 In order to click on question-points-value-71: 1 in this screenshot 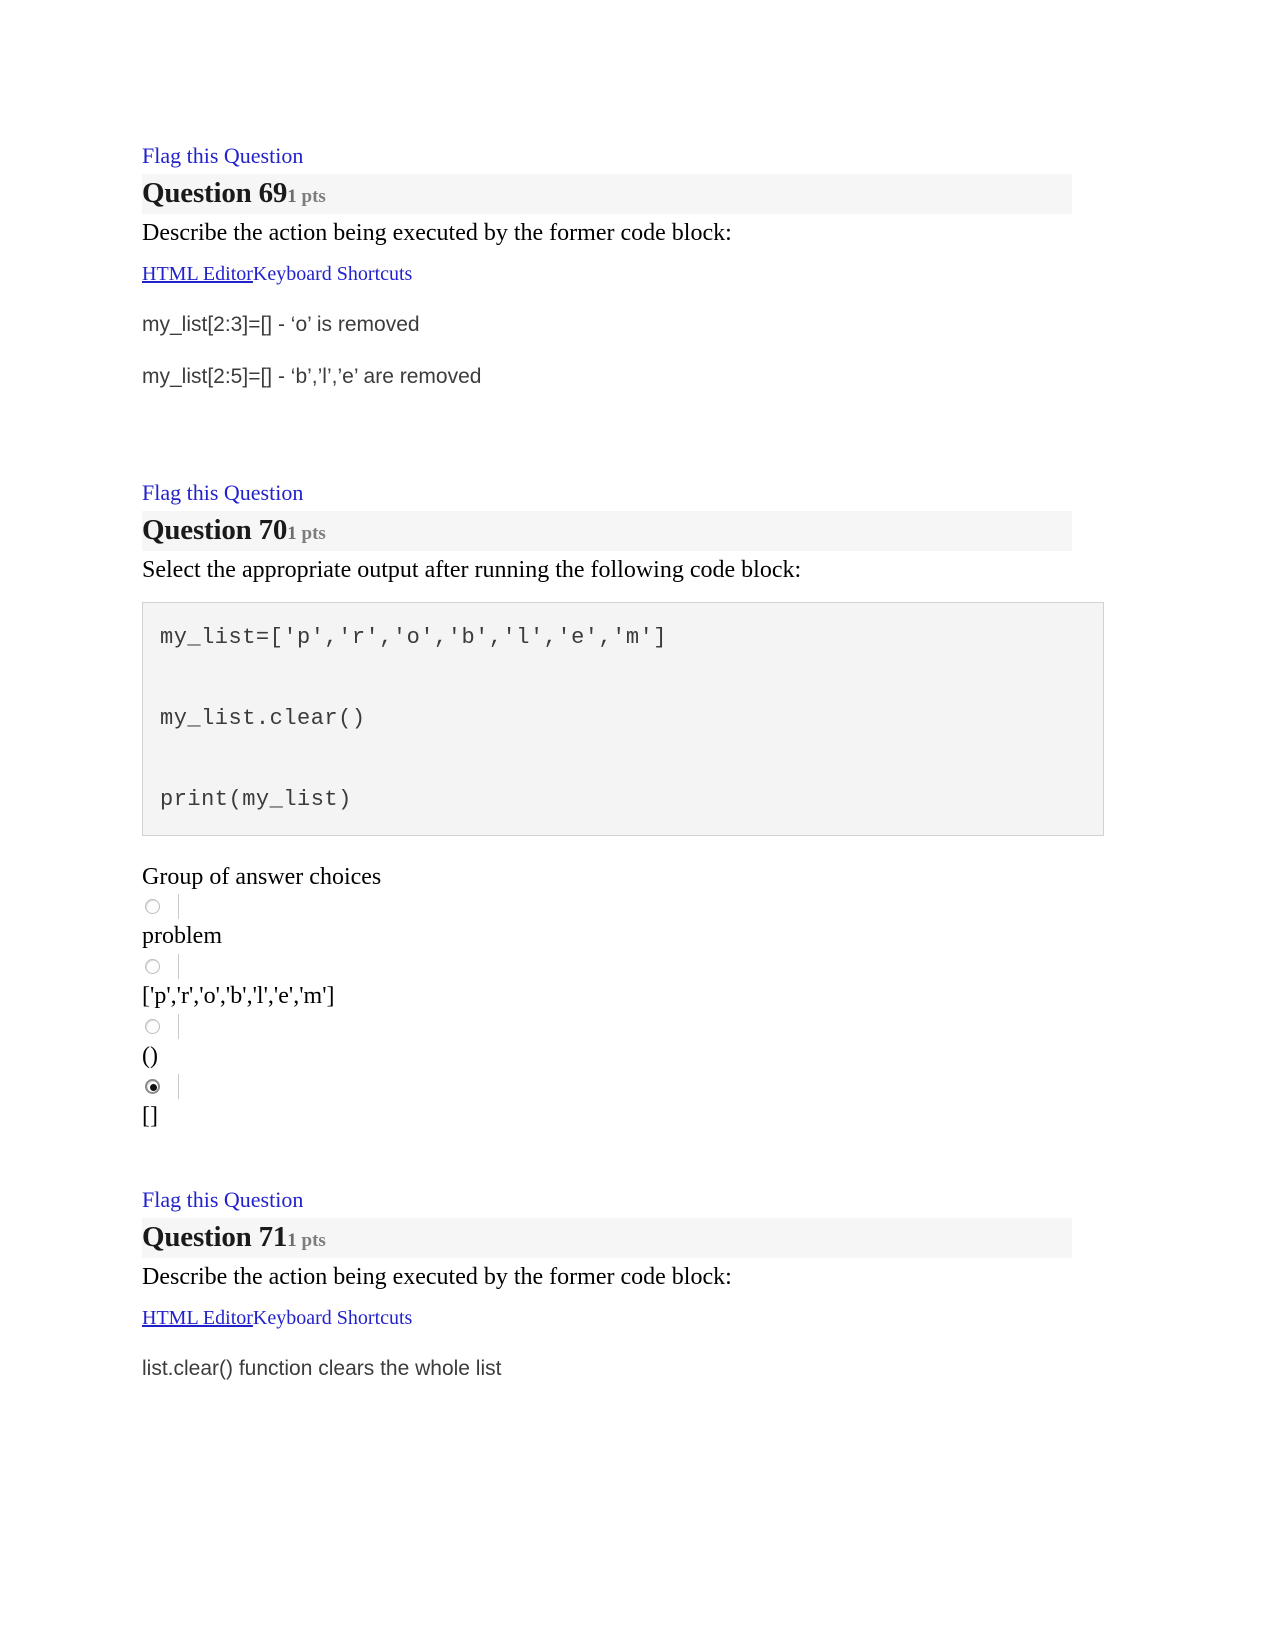, I will do `click(292, 1240)`.